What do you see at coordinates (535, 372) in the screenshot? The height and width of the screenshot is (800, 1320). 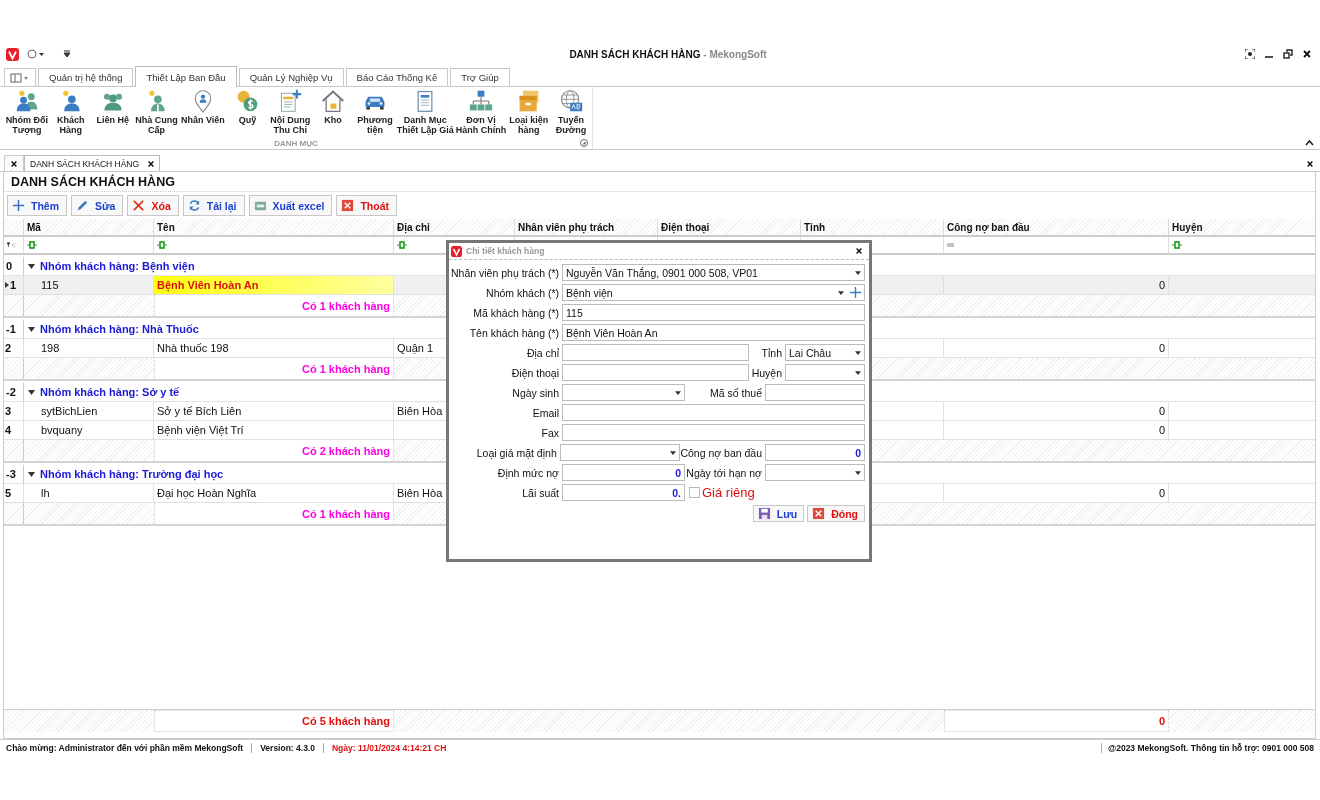 I see `field-label: Điện thoại` at bounding box center [535, 372].